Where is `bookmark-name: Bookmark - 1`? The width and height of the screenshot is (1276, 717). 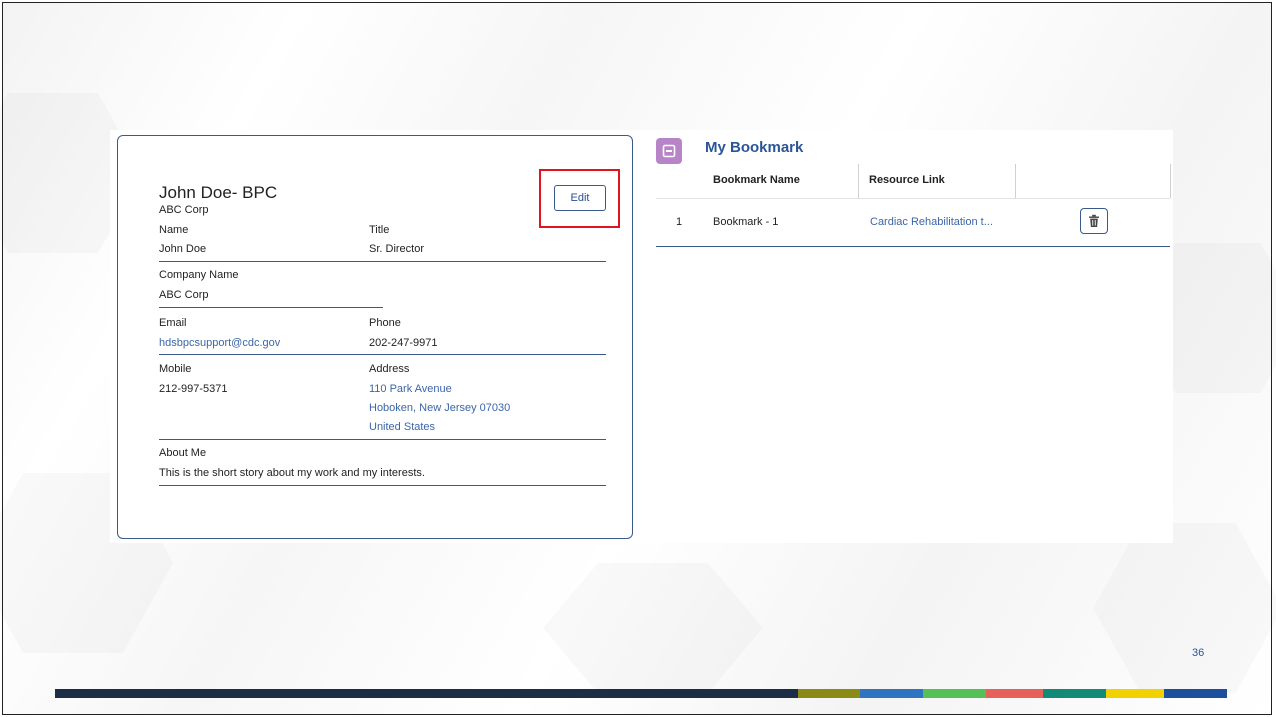 bookmark-name: Bookmark - 1 is located at coordinates (746, 222).